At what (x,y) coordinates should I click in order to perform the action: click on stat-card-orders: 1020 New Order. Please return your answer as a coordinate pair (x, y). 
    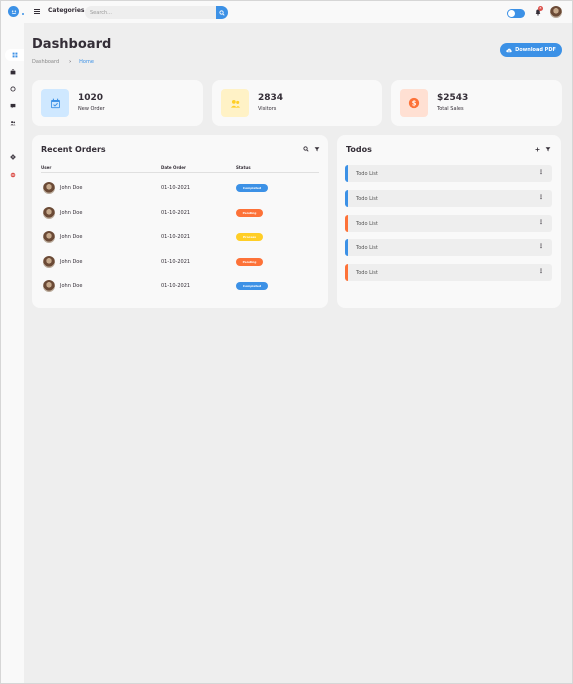
    Looking at the image, I should click on (117, 103).